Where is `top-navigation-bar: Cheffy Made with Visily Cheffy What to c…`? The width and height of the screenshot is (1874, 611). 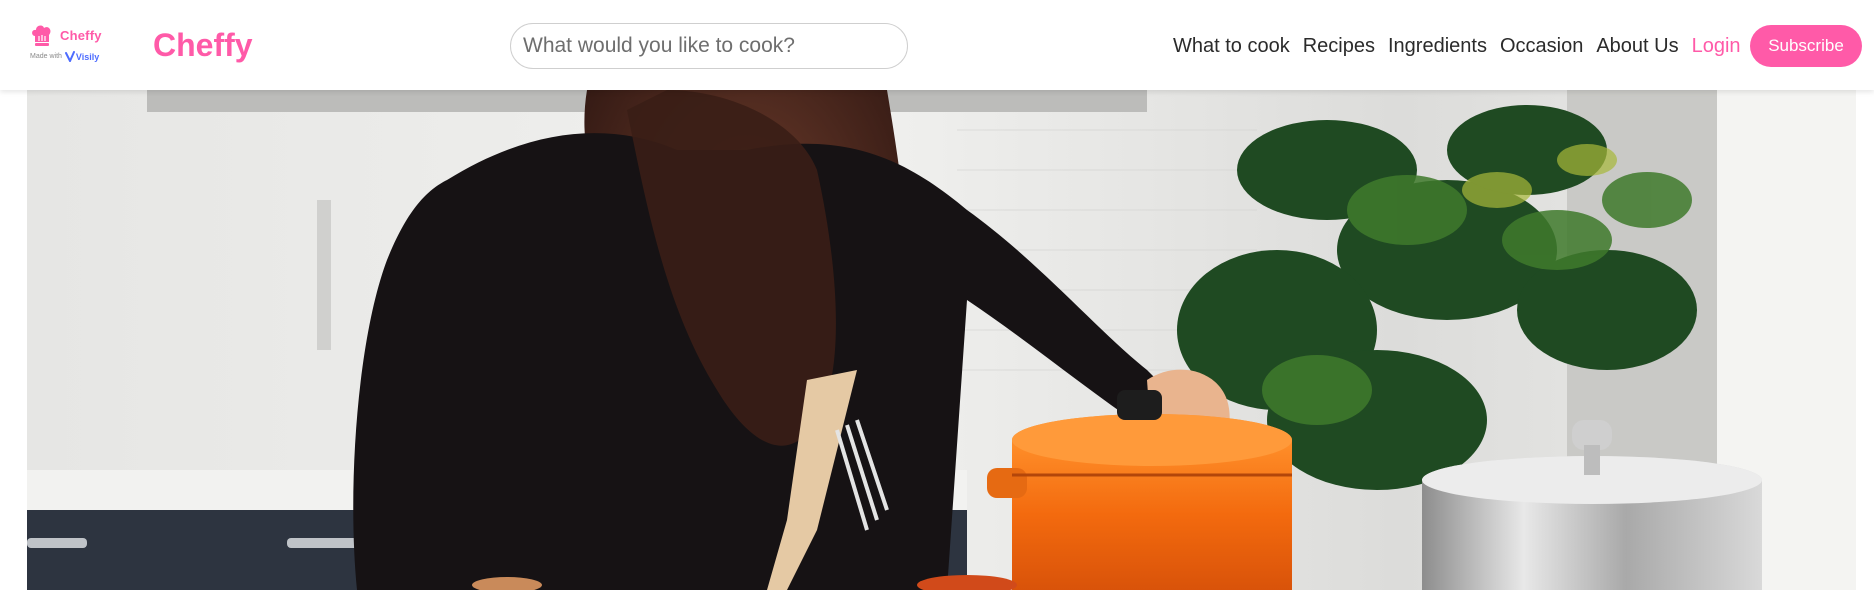 top-navigation-bar: Cheffy Made with Visily Cheffy What to c… is located at coordinates (937, 45).